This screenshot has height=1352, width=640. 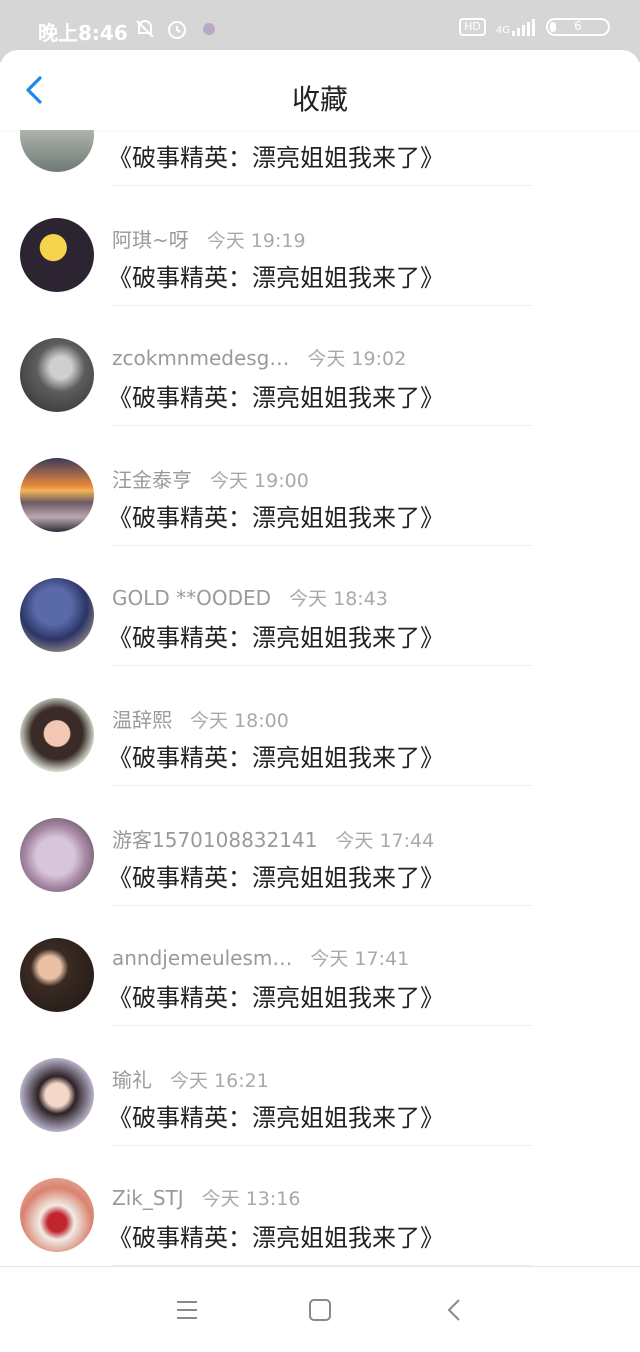 I want to click on list-item-meta: 游客1570108832141 今天 17:44, so click(x=273, y=838).